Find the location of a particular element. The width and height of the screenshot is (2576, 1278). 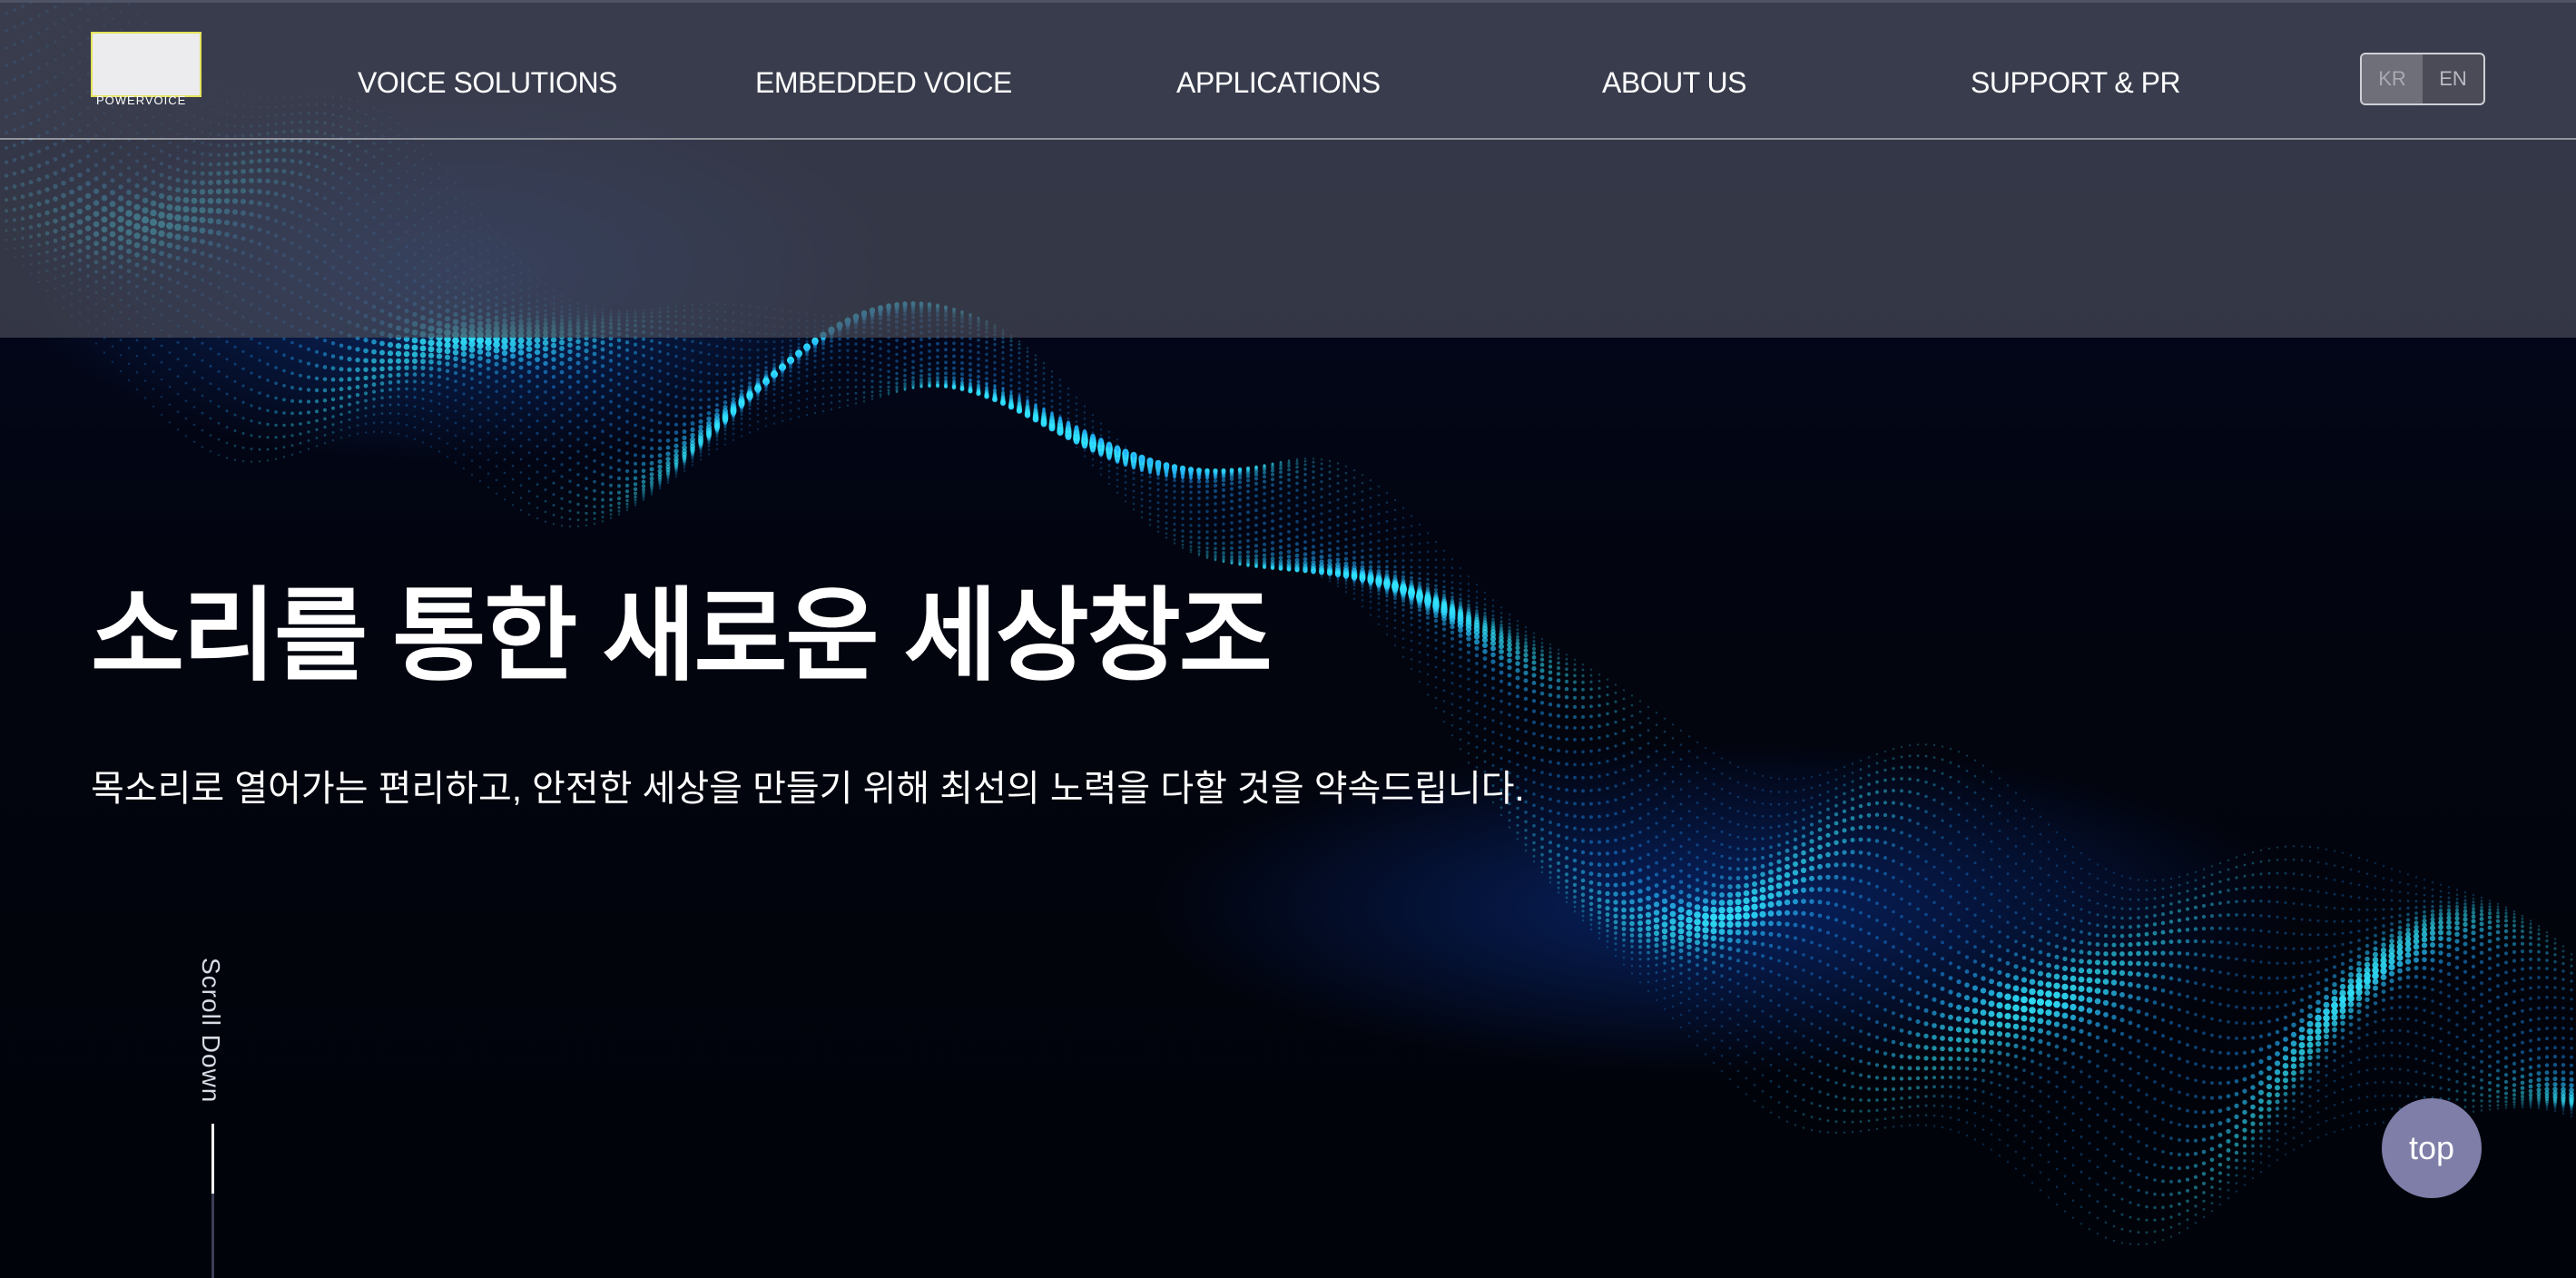

back-to-top-button: top is located at coordinates (2432, 1148).